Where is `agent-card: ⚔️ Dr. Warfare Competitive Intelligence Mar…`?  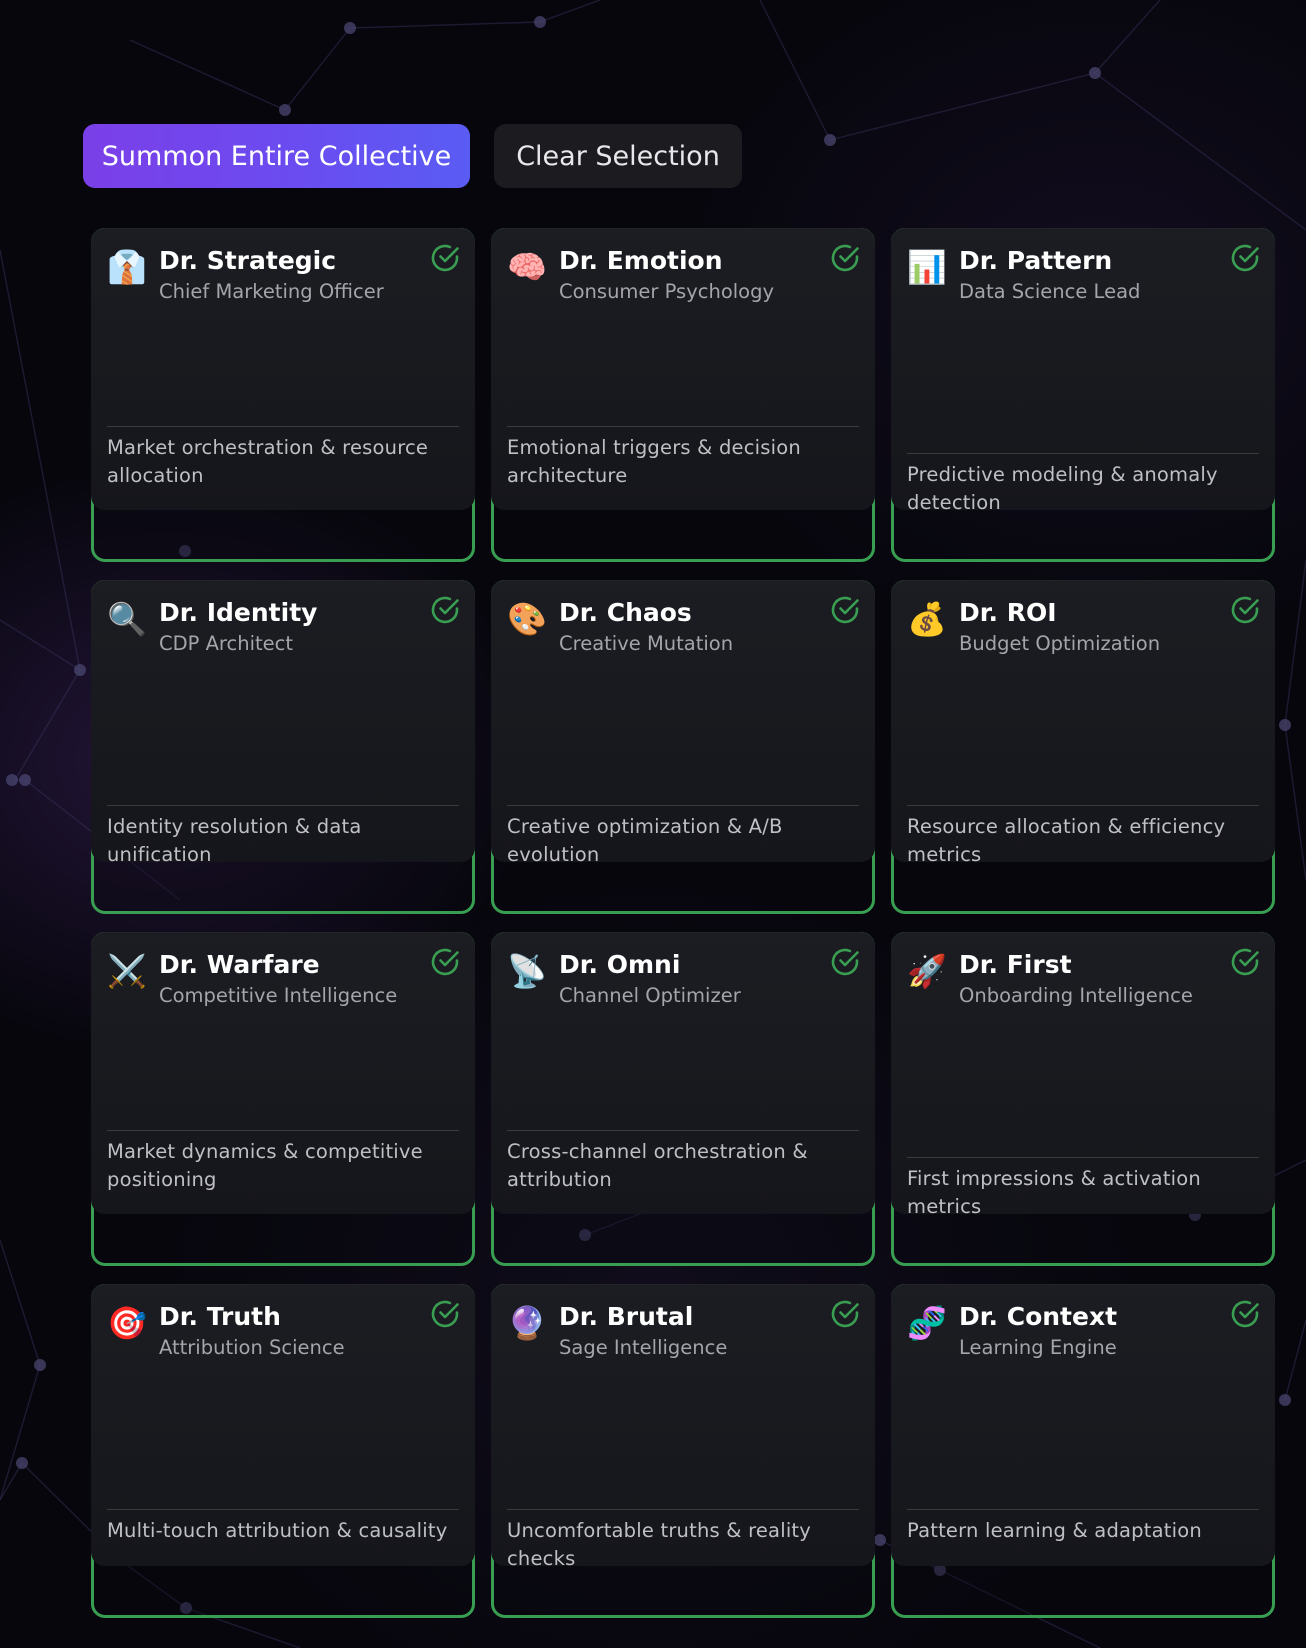
agent-card: ⚔️ Dr. Warfare Competitive Intelligence Mar… is located at coordinates (283, 1099).